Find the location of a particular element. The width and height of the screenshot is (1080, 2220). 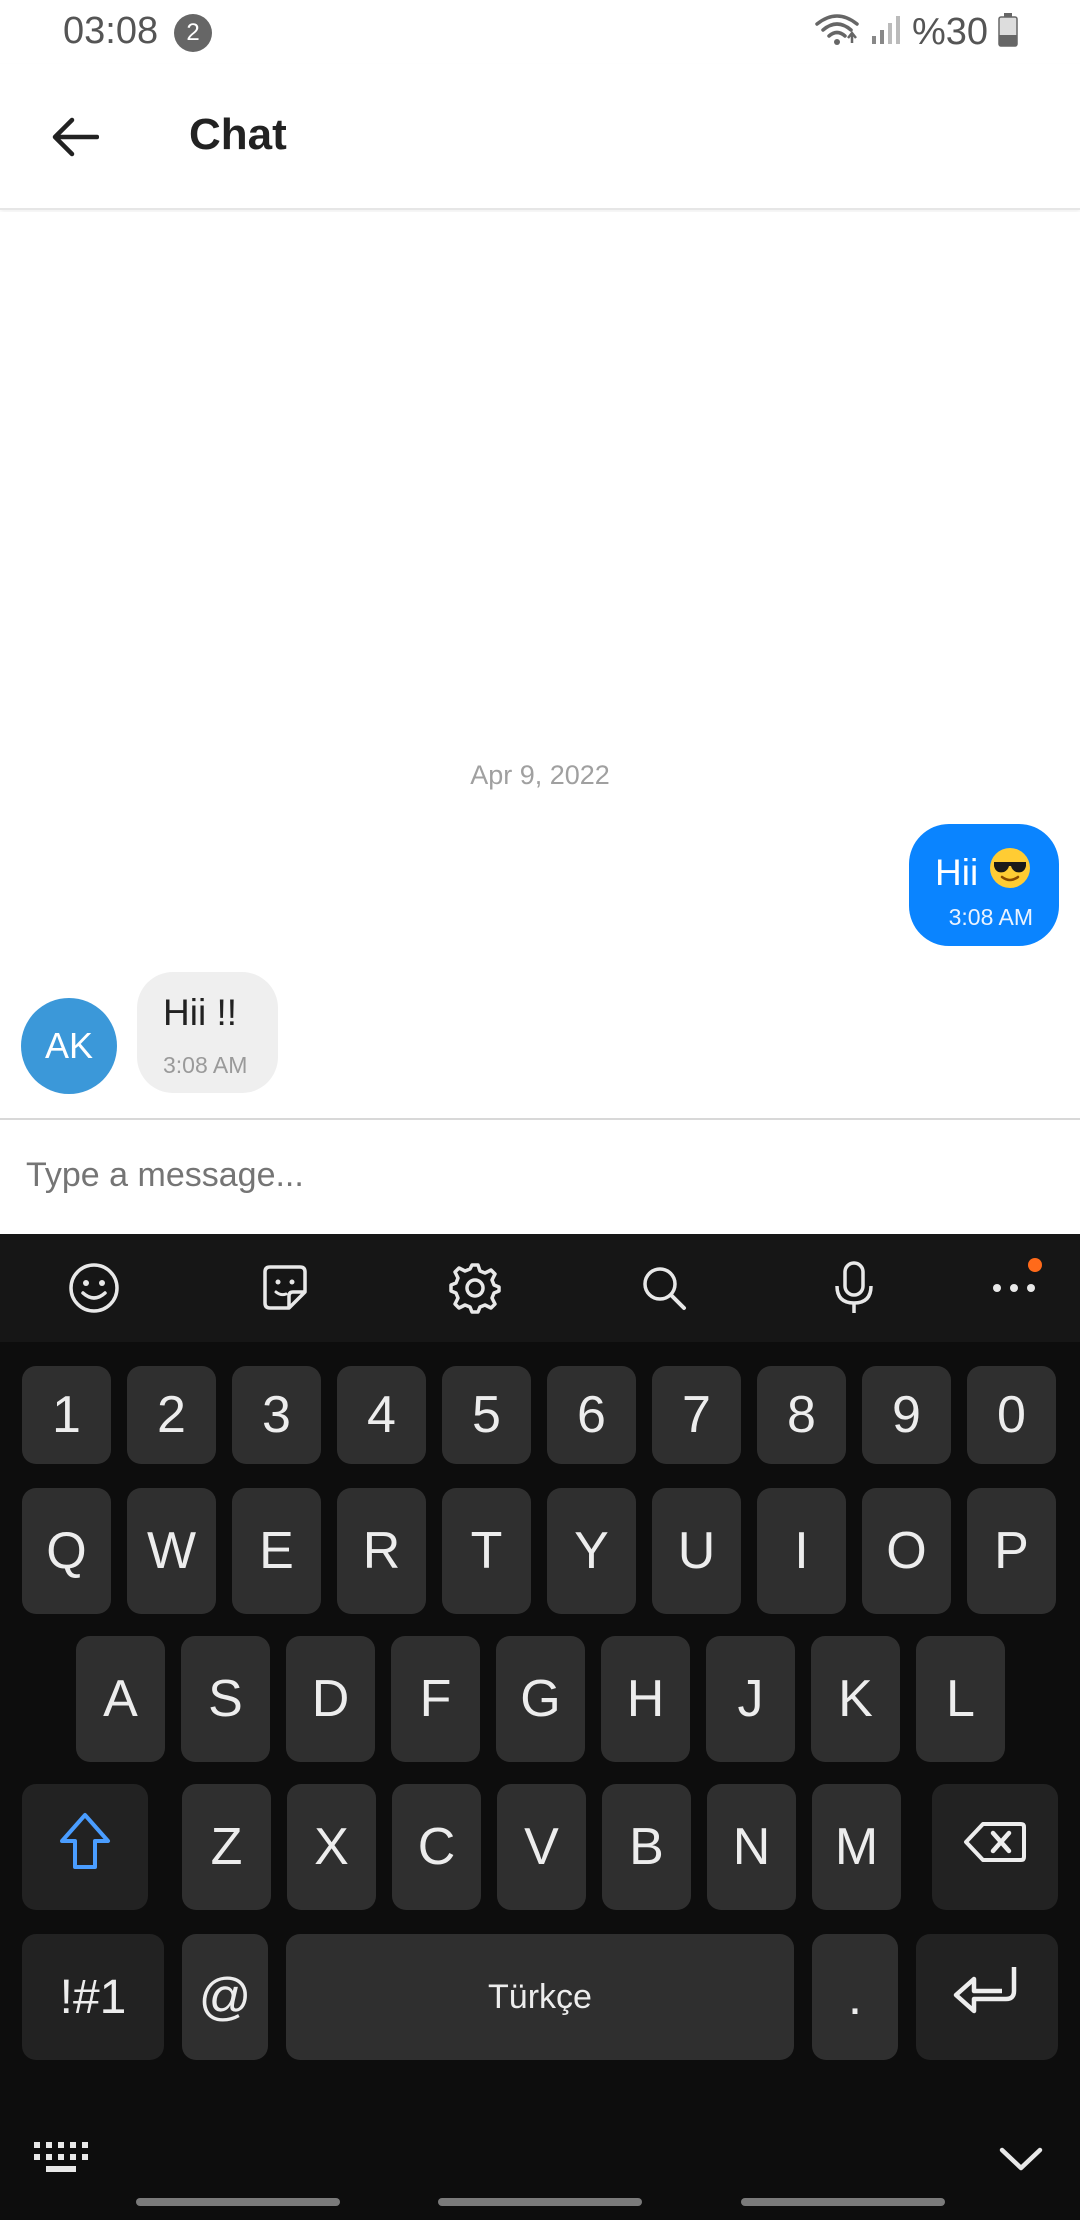

key-5: 5 is located at coordinates (486, 1415).